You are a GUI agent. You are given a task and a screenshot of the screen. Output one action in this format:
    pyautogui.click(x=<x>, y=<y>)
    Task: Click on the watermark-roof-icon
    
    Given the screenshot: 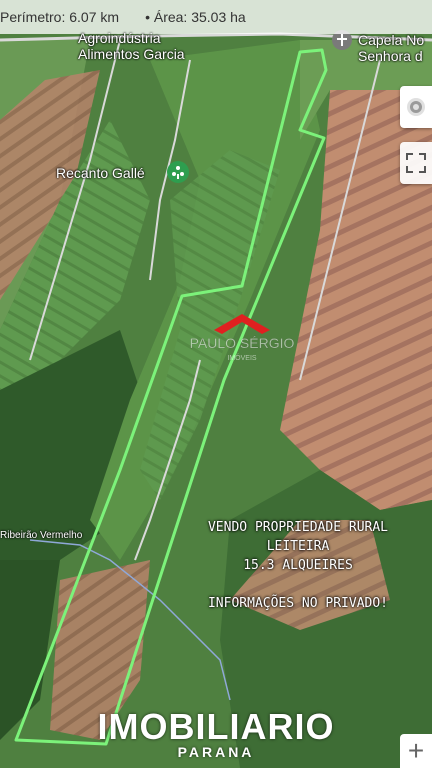 What is the action you would take?
    pyautogui.click(x=242, y=324)
    